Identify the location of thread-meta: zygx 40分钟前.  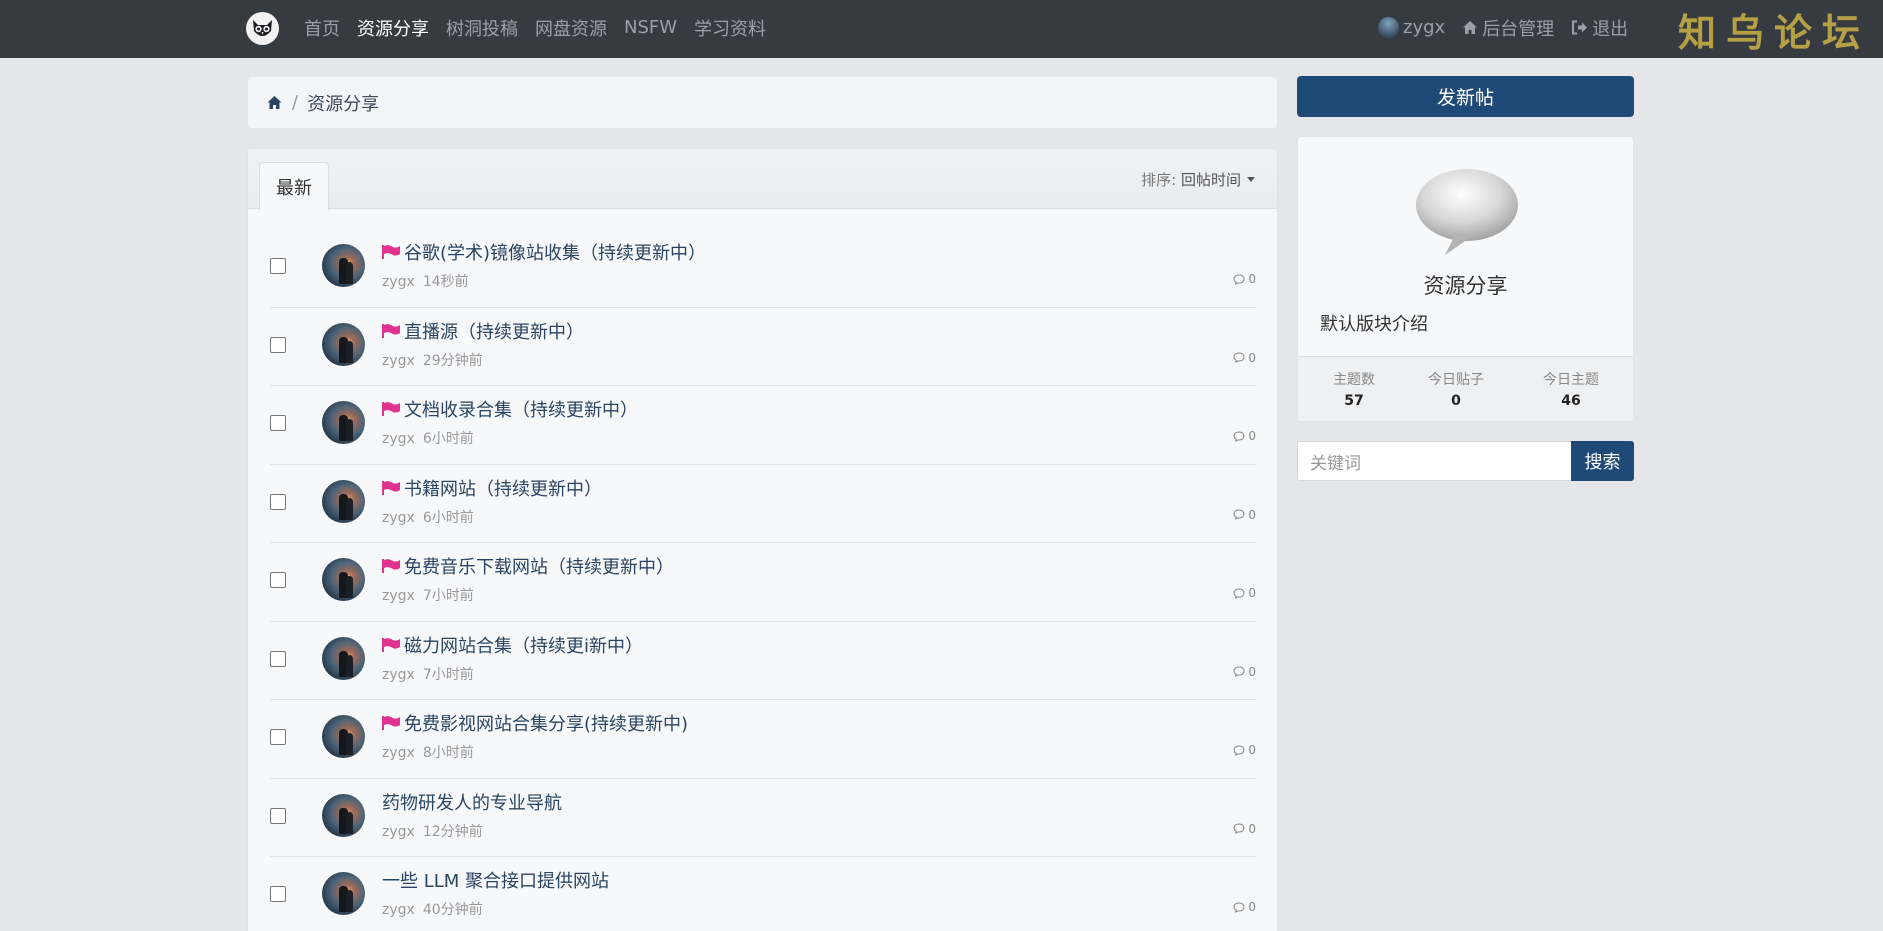
(432, 909).